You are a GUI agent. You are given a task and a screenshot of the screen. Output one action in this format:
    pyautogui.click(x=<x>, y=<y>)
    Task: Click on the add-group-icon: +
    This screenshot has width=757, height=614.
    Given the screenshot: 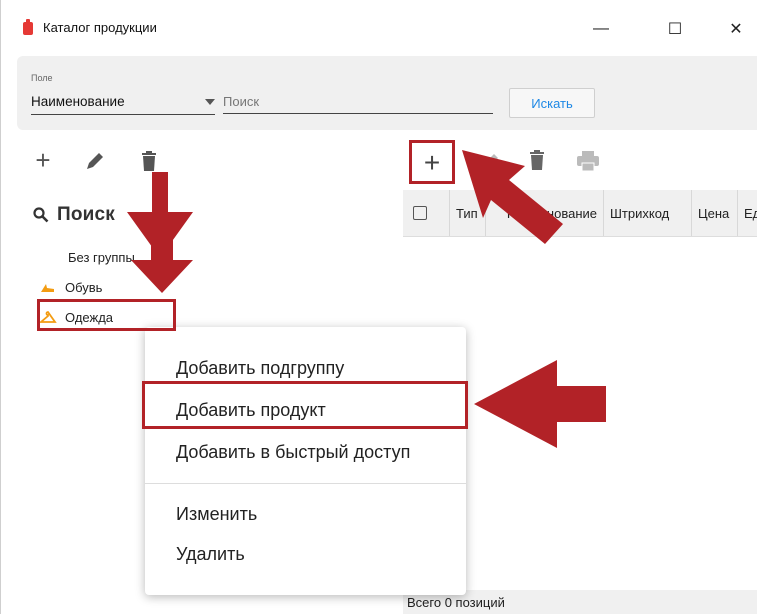 What is the action you would take?
    pyautogui.click(x=43, y=160)
    